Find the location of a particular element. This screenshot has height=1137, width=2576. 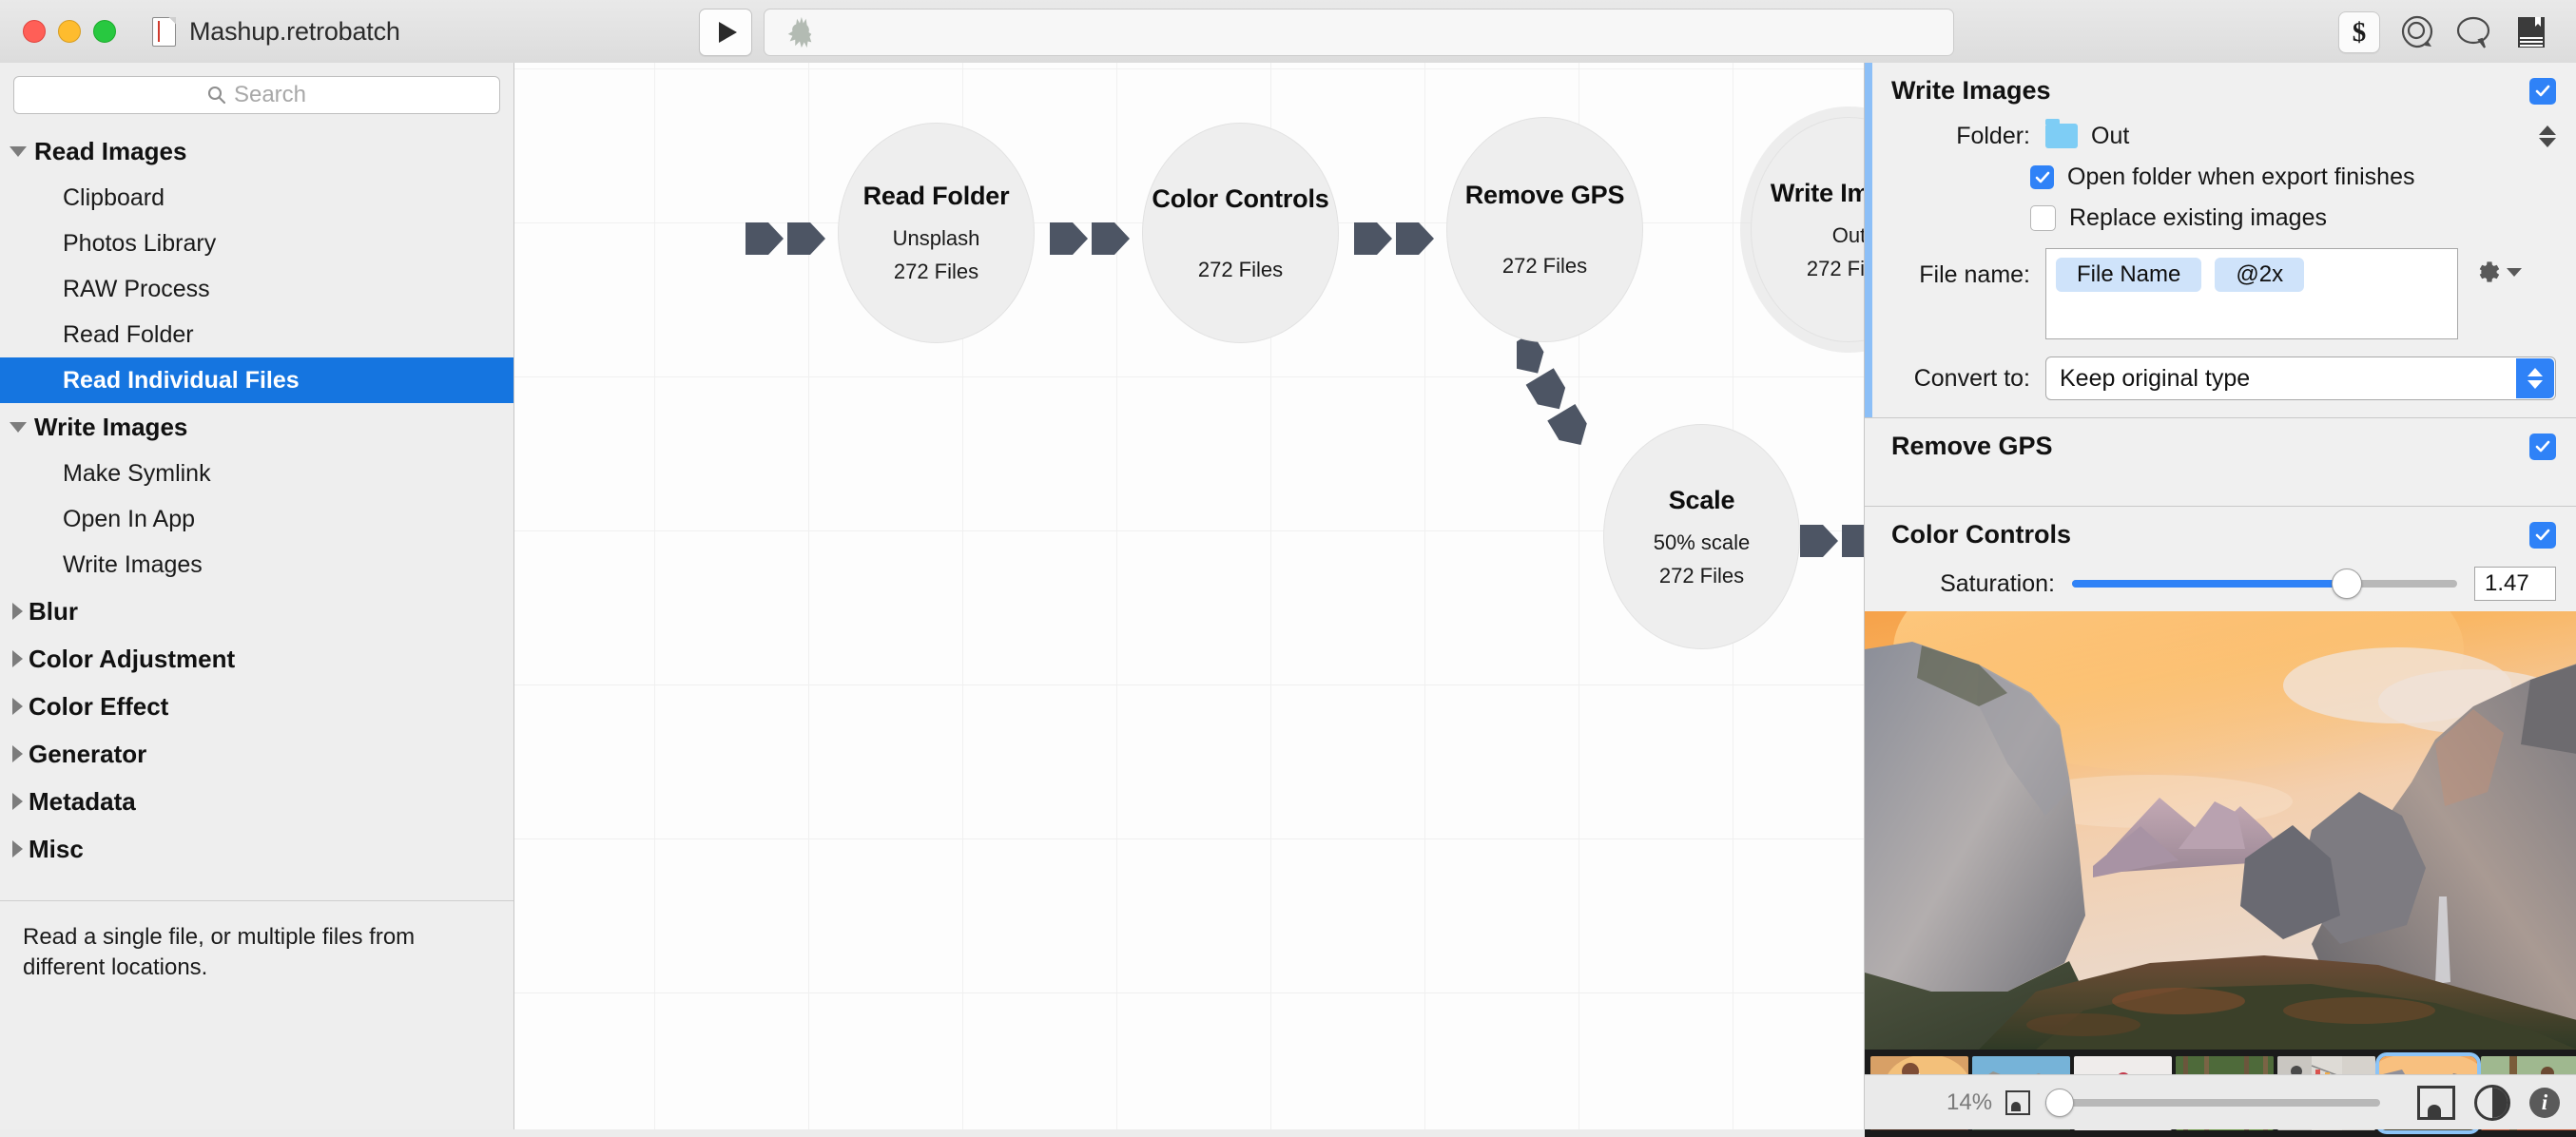

sidebar-item-label: RAW Process is located at coordinates (136, 288).